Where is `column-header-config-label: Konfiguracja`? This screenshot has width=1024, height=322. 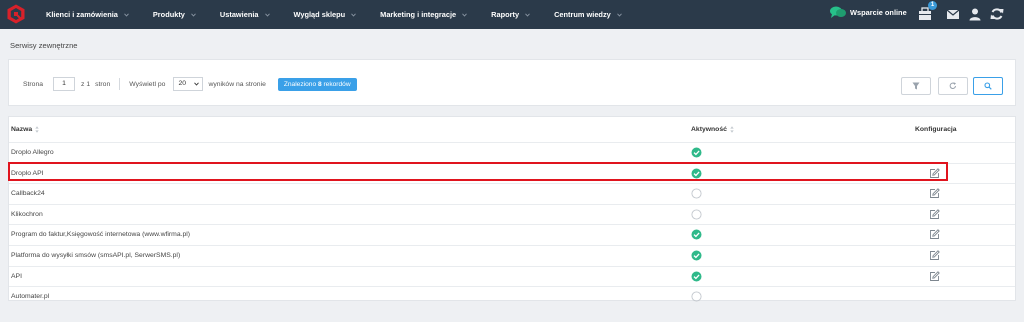 column-header-config-label: Konfiguracja is located at coordinates (936, 129).